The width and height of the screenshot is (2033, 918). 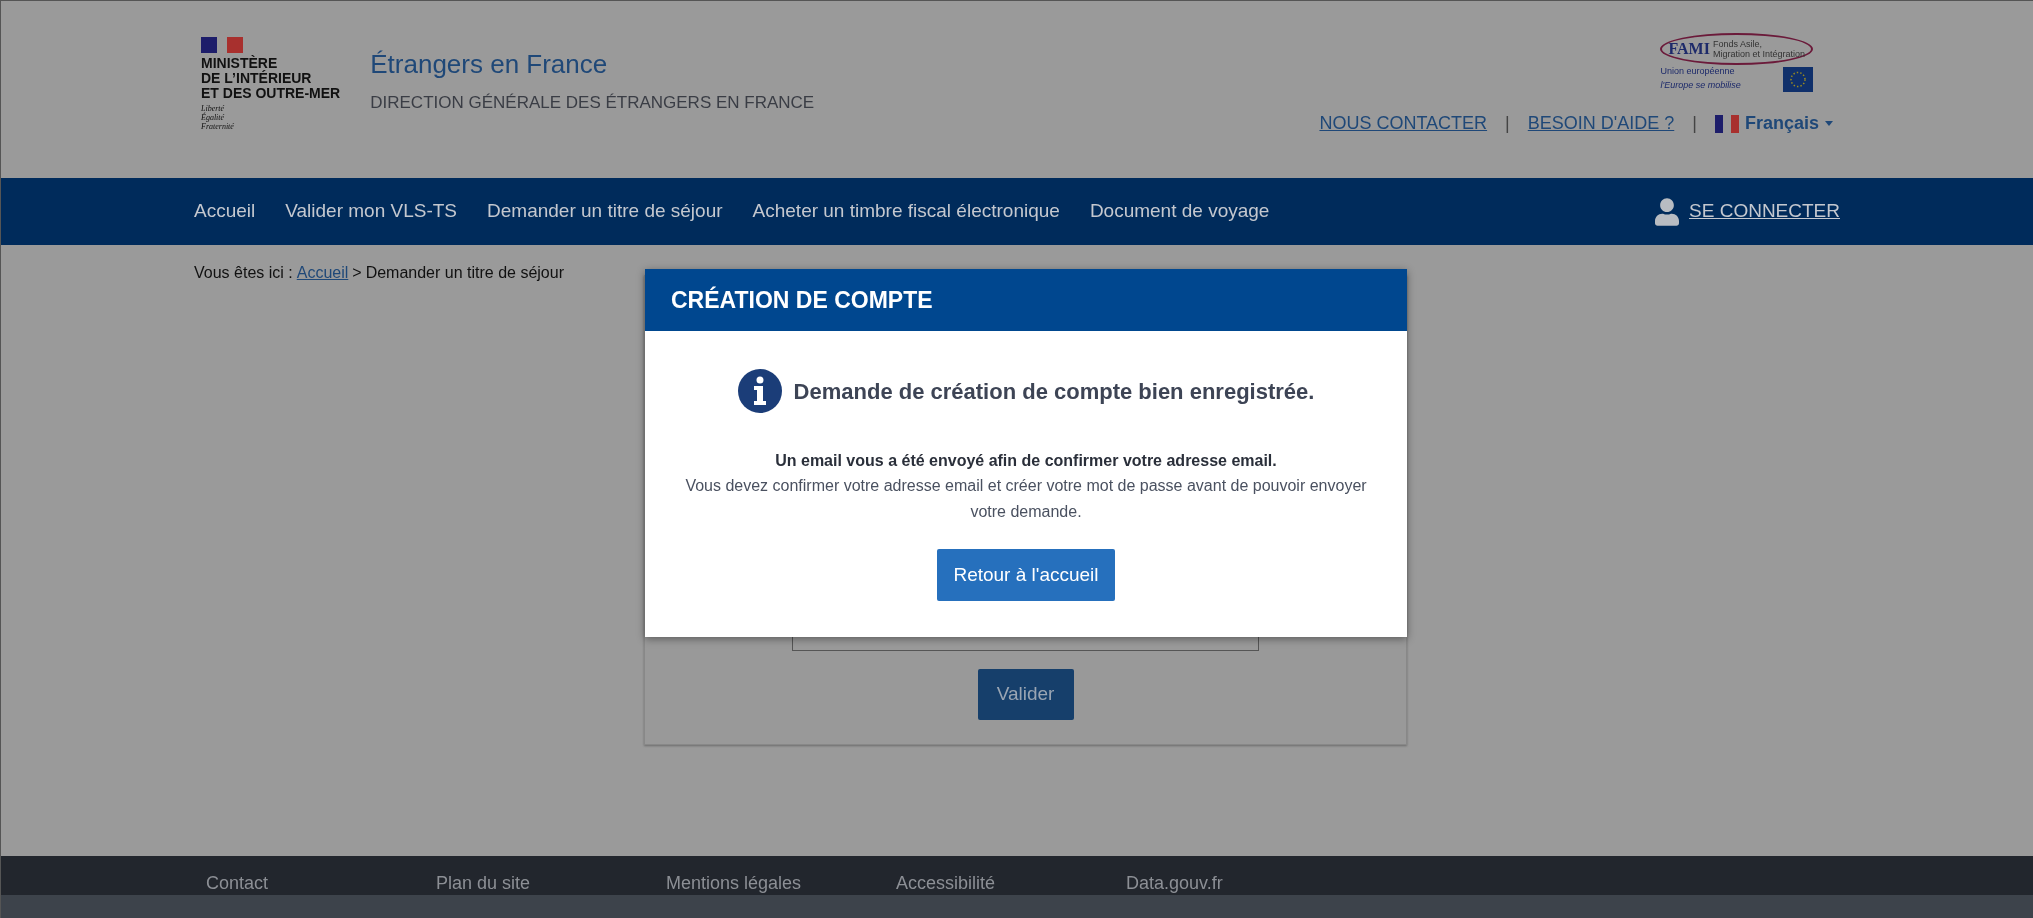 I want to click on modal-message-bold: Un email vous a été envoyé afin de confirmer votre adresse email., so click(x=1026, y=461).